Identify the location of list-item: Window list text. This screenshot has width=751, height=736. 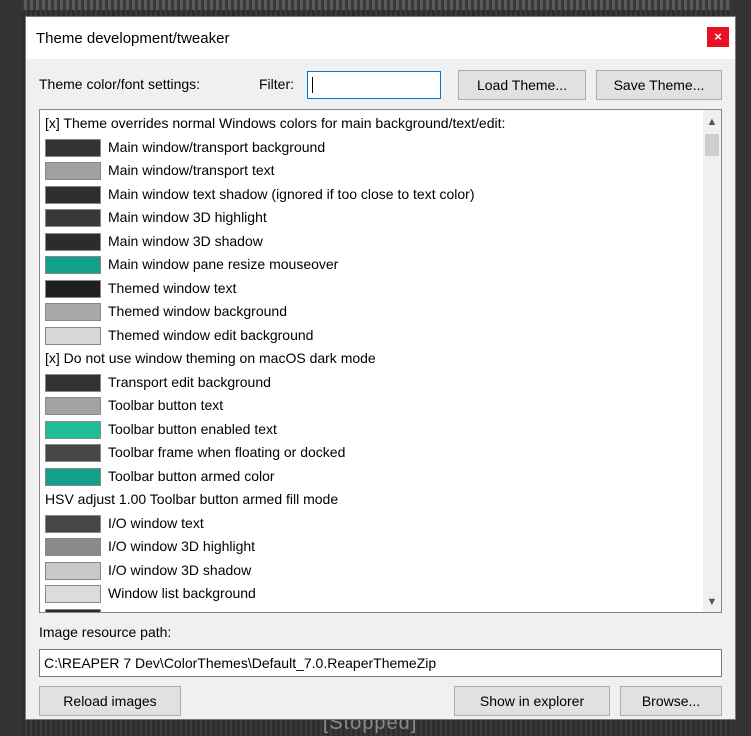
(370, 609).